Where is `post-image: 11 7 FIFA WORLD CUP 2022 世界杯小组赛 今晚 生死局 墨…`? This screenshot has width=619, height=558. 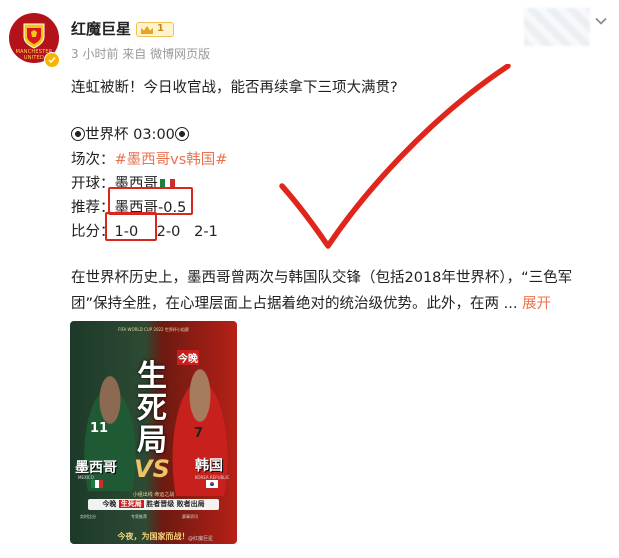 post-image: 11 7 FIFA WORLD CUP 2022 世界杯小组赛 今晚 生死局 墨… is located at coordinates (153, 432).